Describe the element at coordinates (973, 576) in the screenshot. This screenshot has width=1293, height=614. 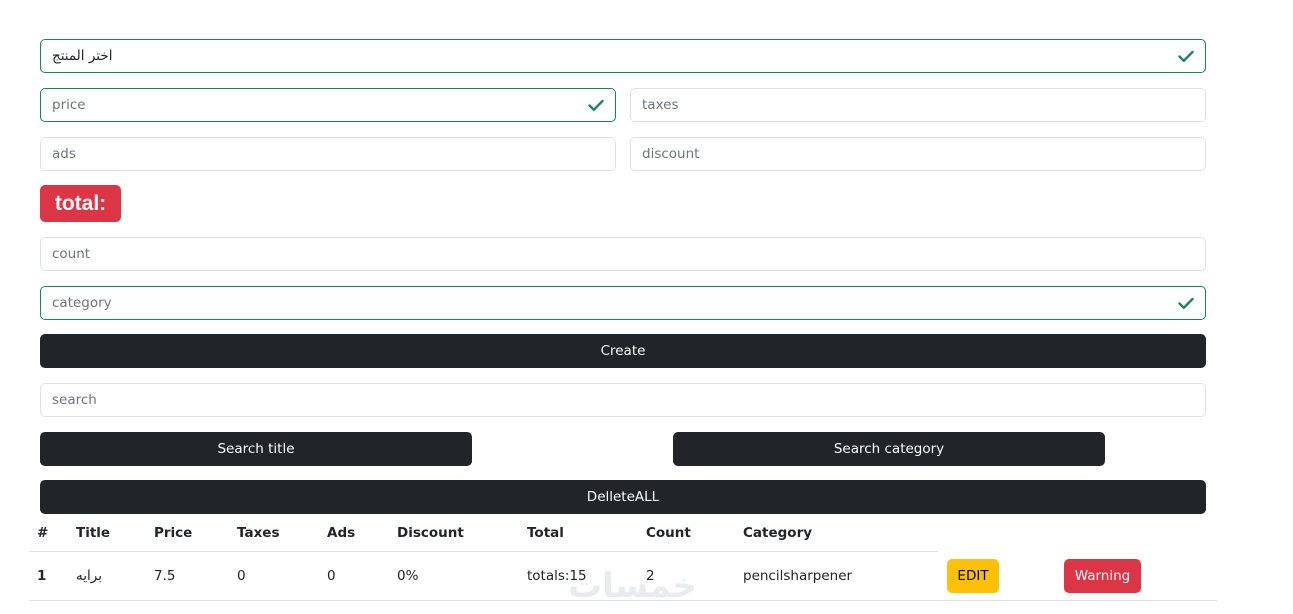
I see `edit-button: EDIT` at that location.